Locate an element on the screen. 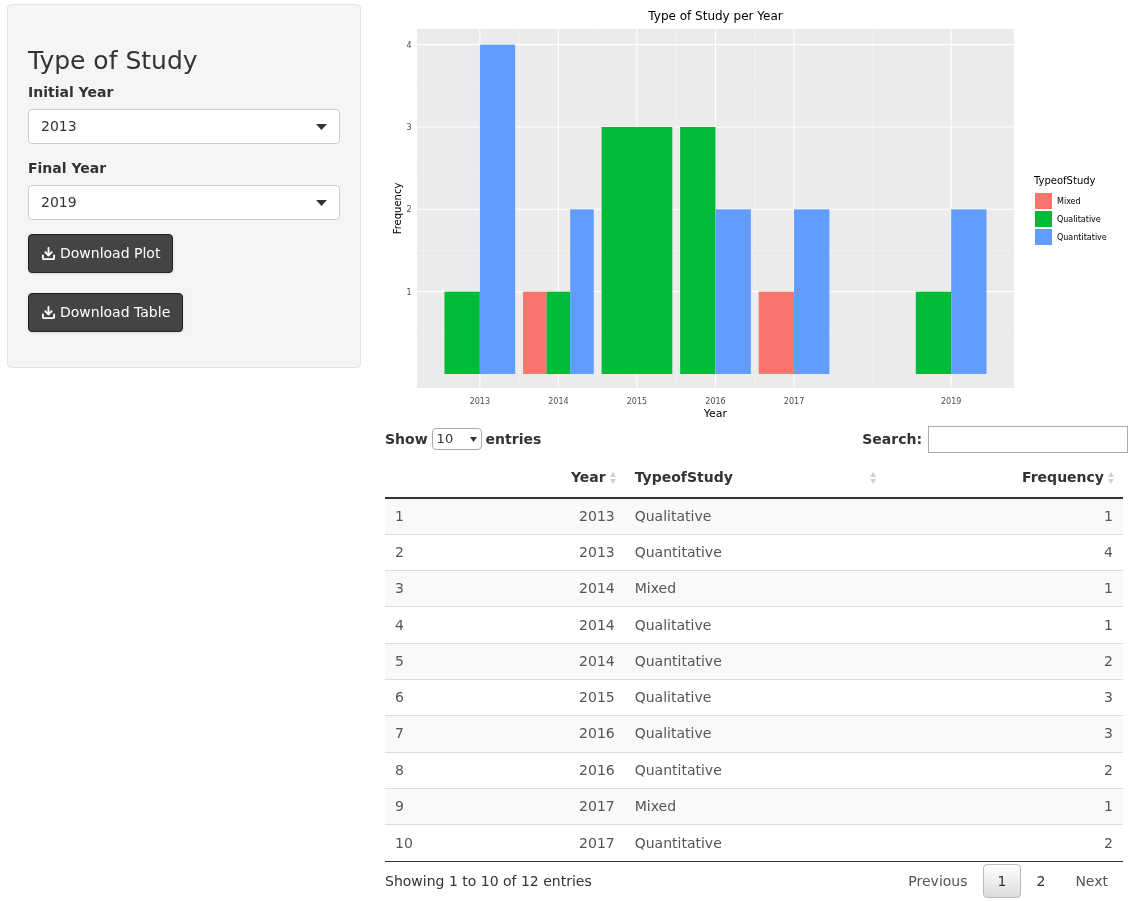 This screenshot has width=1128, height=901. length-label: Show is located at coordinates (406, 439).